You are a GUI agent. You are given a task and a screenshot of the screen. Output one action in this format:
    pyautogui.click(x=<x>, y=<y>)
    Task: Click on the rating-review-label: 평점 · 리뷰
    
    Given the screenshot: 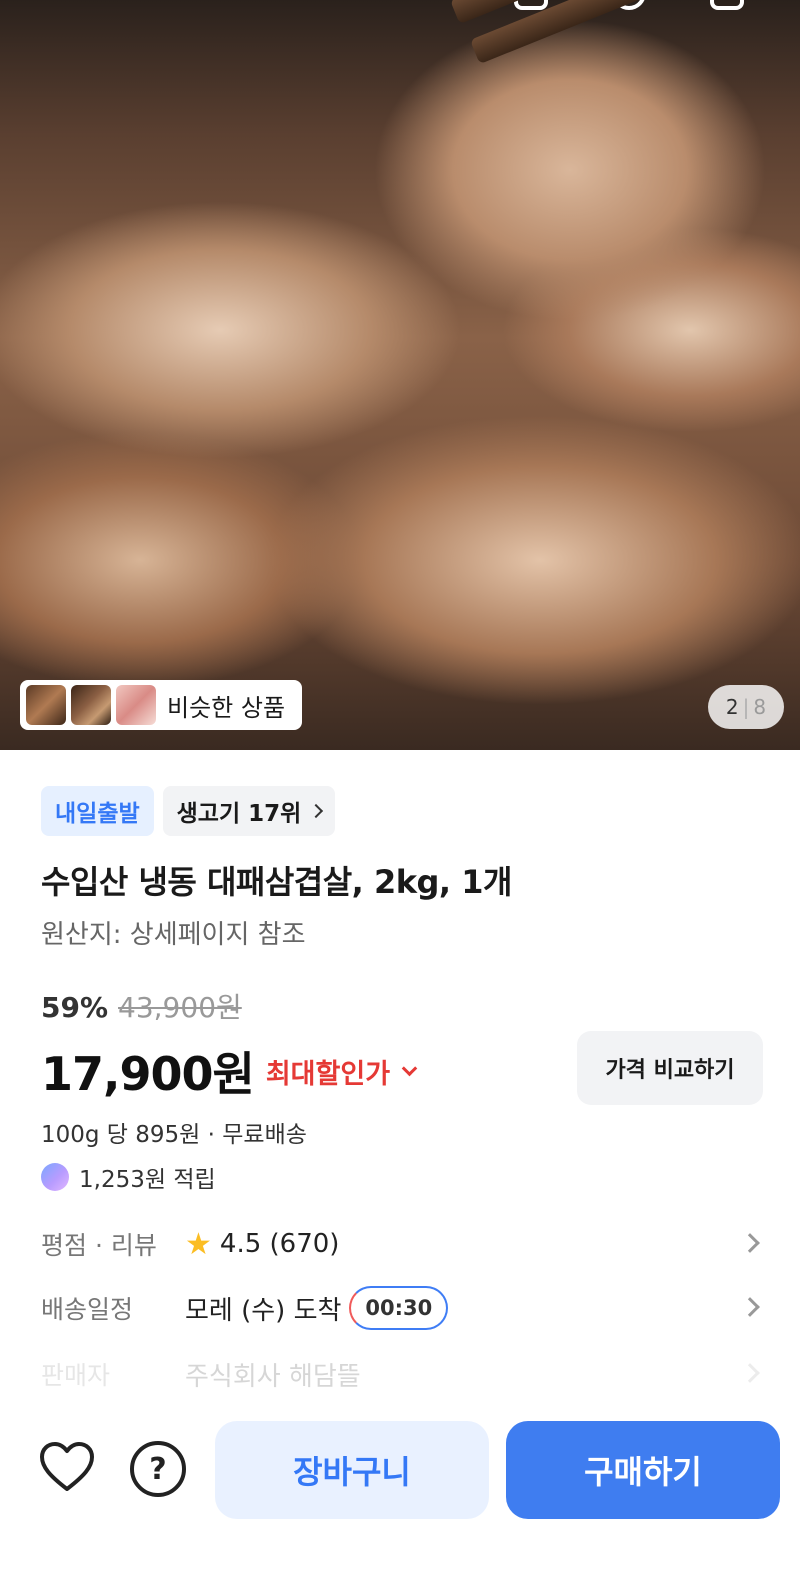 What is the action you would take?
    pyautogui.click(x=99, y=1245)
    